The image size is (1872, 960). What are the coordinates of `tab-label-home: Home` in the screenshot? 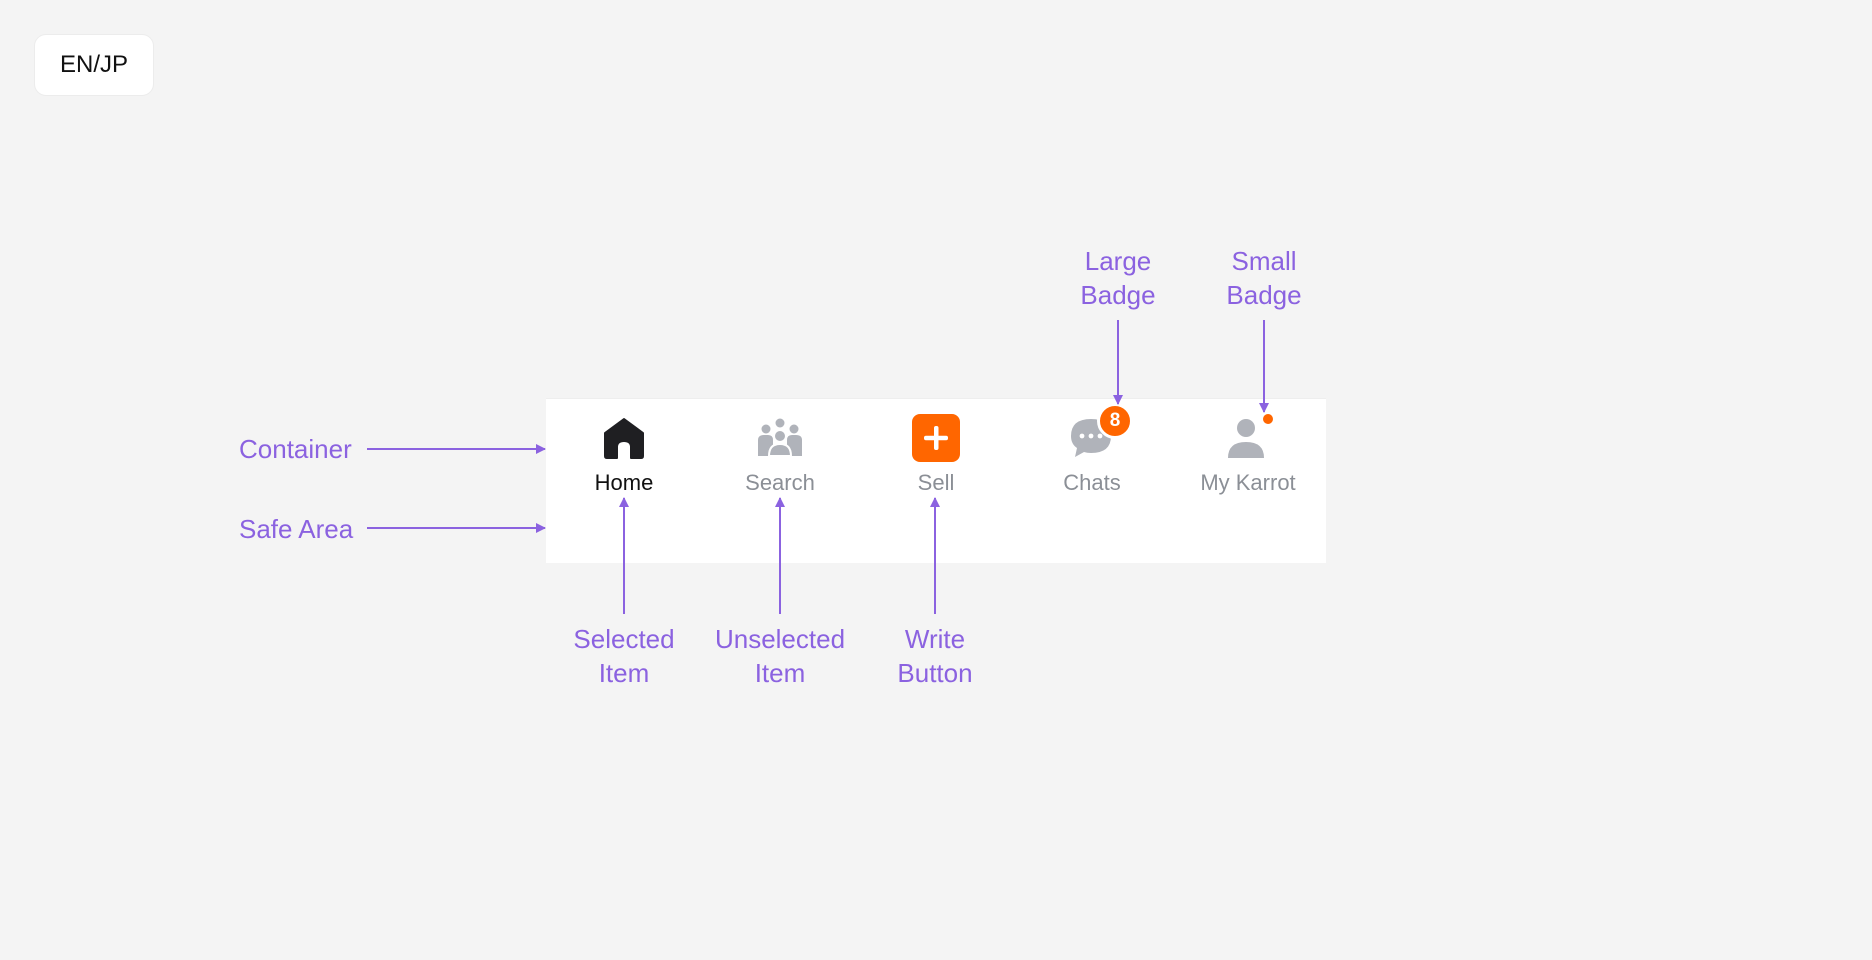 It's located at (624, 482).